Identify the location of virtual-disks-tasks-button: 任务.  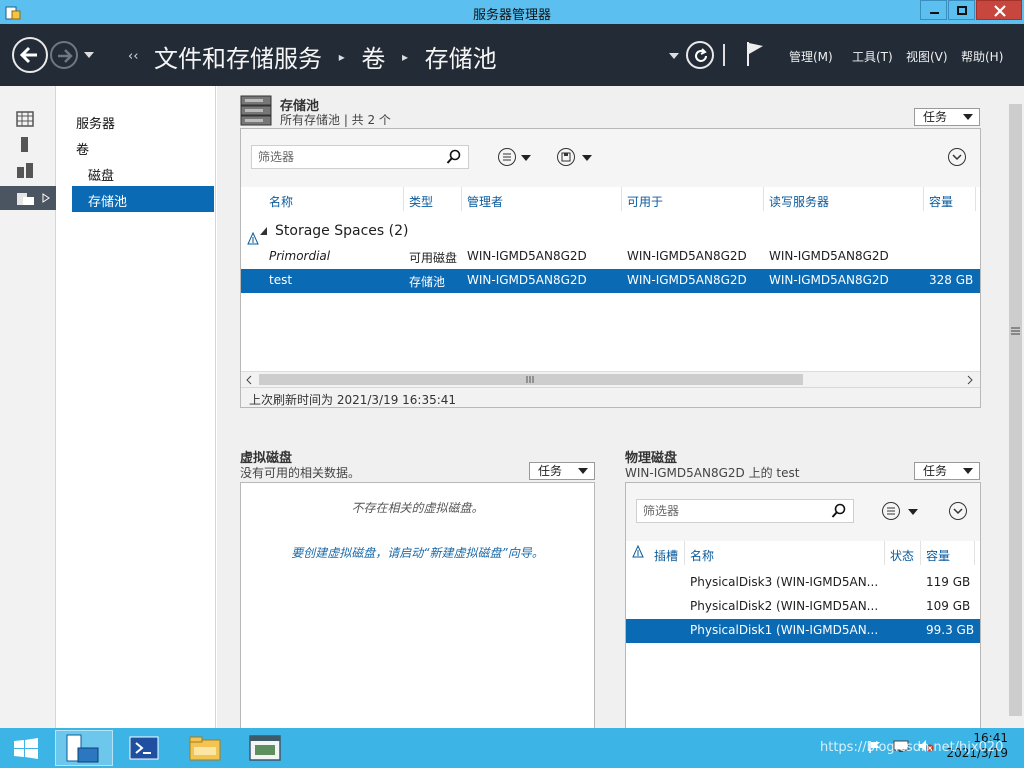
(562, 471).